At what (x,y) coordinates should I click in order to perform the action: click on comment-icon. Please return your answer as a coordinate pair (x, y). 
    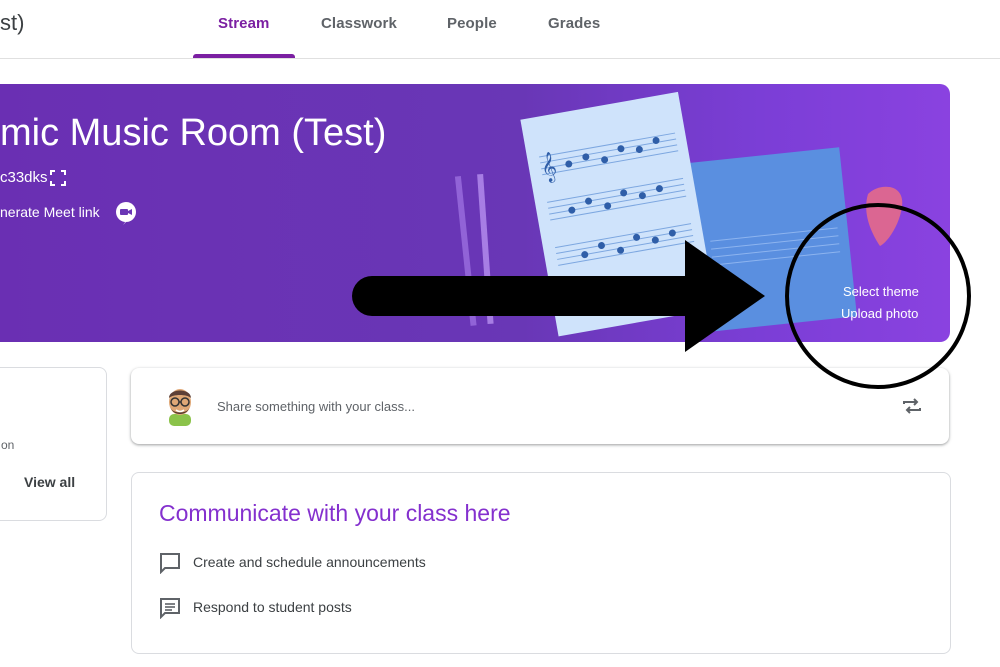
    Looking at the image, I should click on (170, 608).